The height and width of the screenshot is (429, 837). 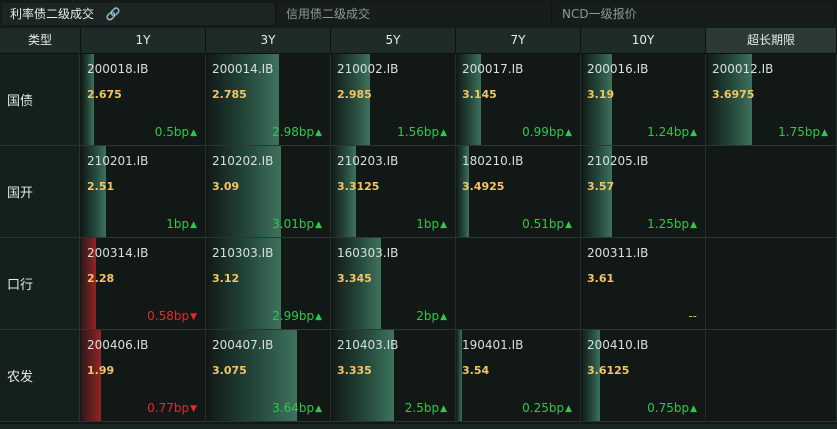 What do you see at coordinates (354, 94) in the screenshot?
I see `bond-yield: 2.985` at bounding box center [354, 94].